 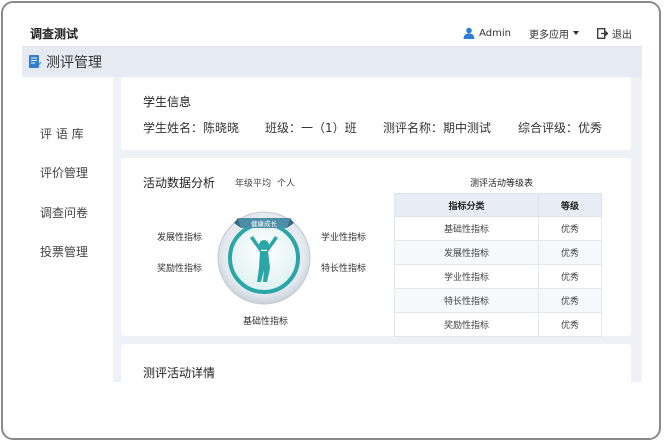 I want to click on row-category: 发展性指标, so click(x=466, y=252).